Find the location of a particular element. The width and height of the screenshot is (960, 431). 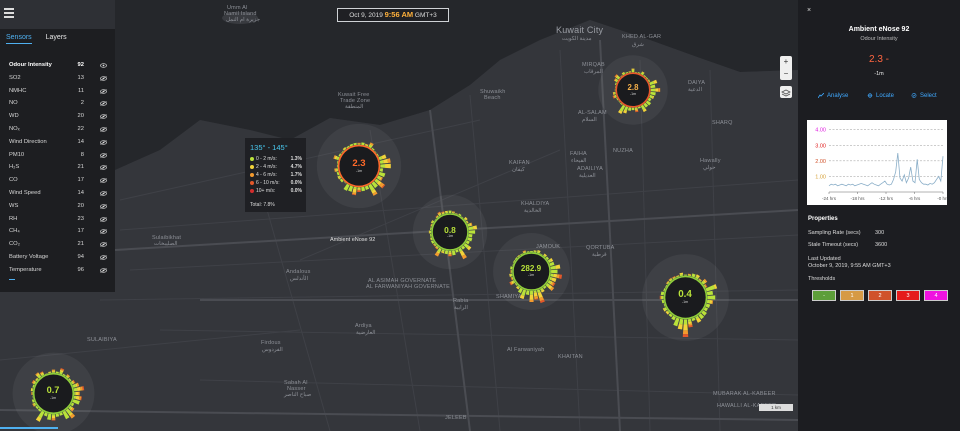

map-label: Firdous is located at coordinates (271, 343).